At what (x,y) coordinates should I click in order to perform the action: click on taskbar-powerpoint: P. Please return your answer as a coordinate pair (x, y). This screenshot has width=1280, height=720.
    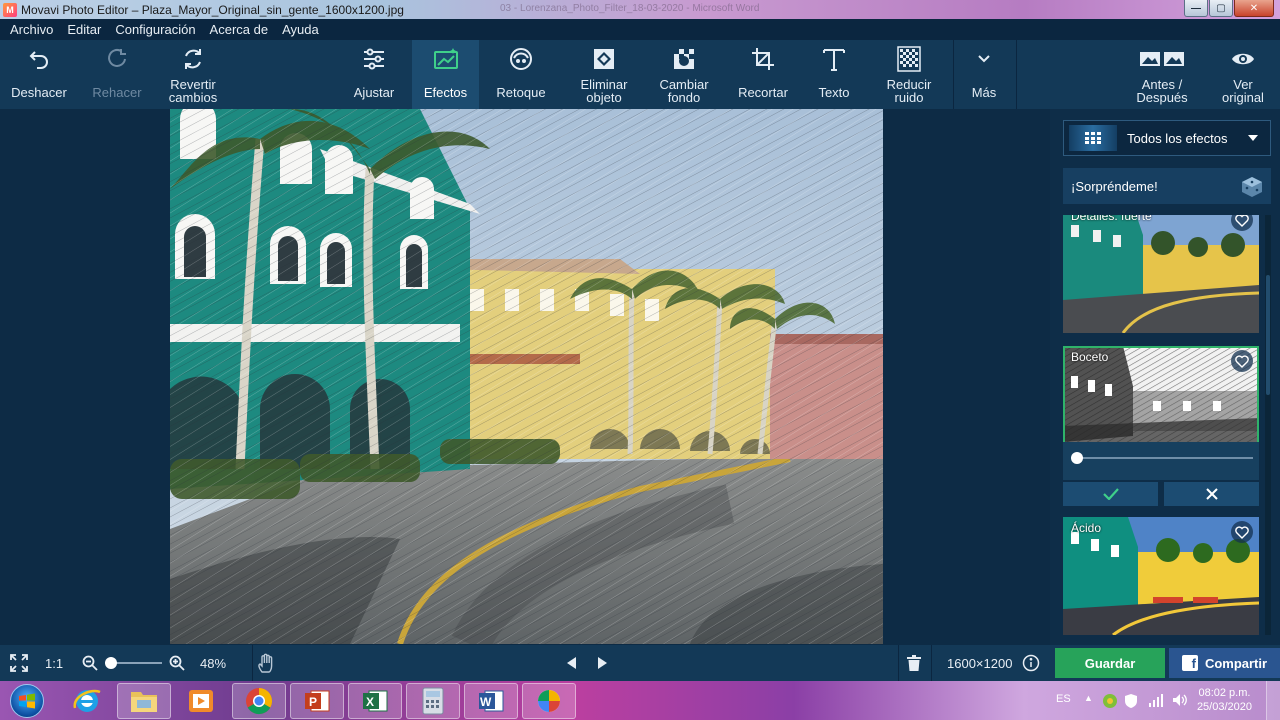
    Looking at the image, I should click on (317, 701).